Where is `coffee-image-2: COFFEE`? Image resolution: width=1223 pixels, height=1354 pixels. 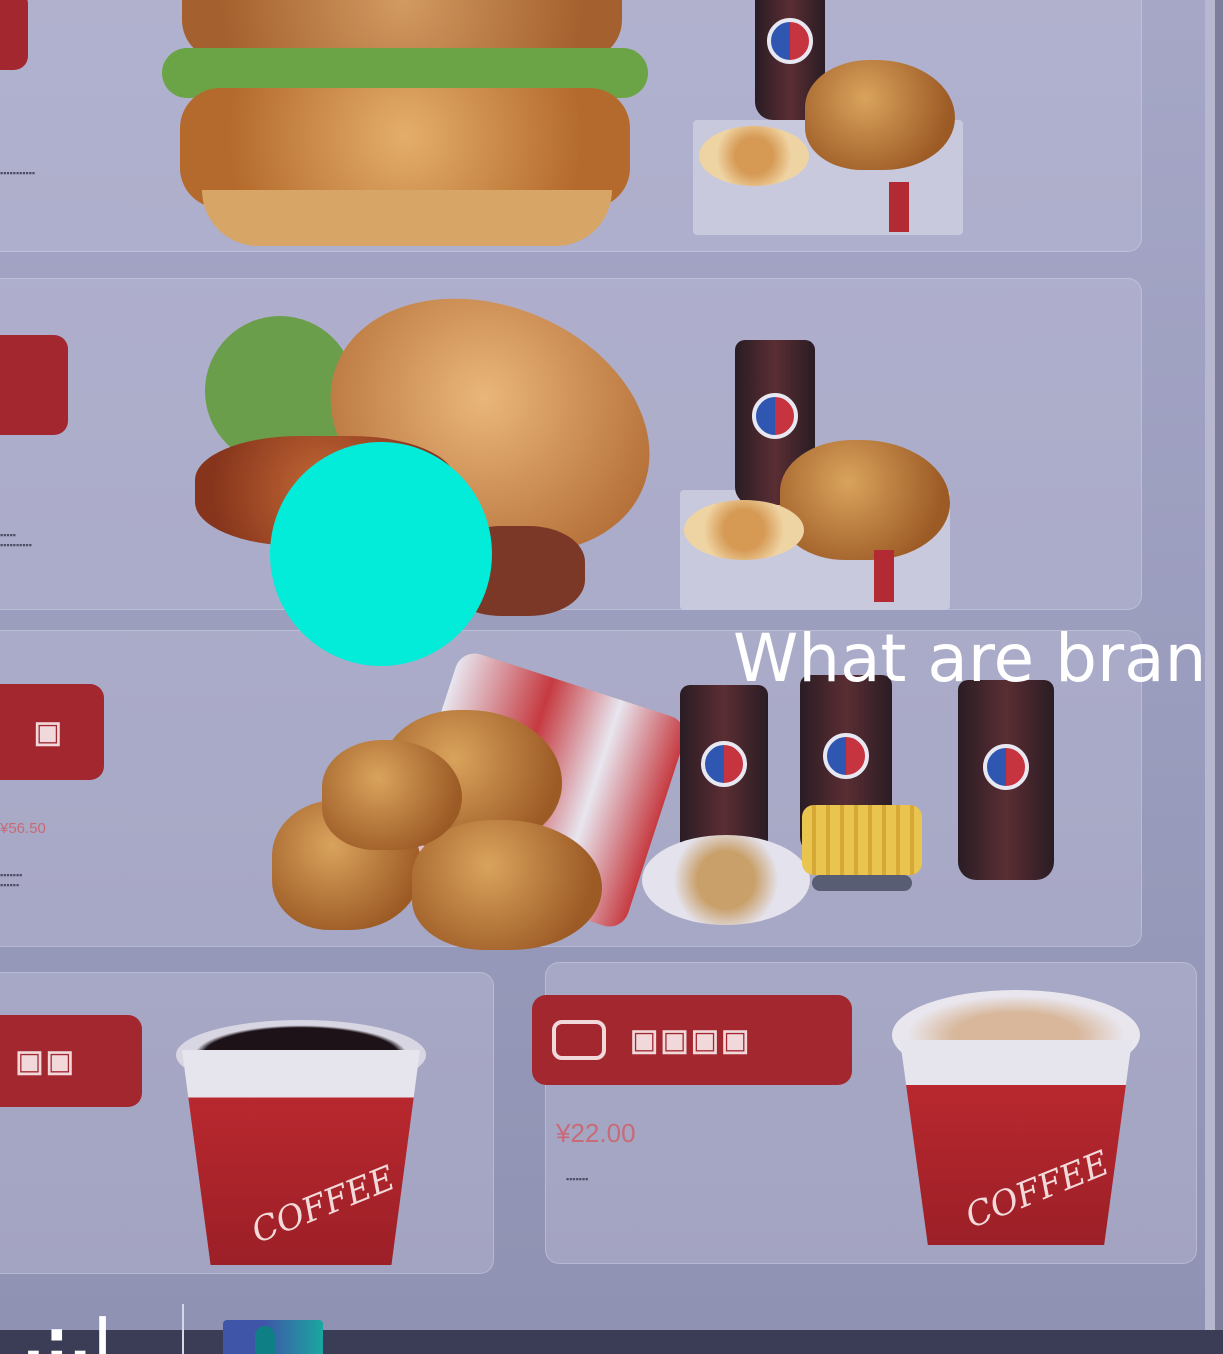
coffee-image-2: COFFEE is located at coordinates (1017, 1117).